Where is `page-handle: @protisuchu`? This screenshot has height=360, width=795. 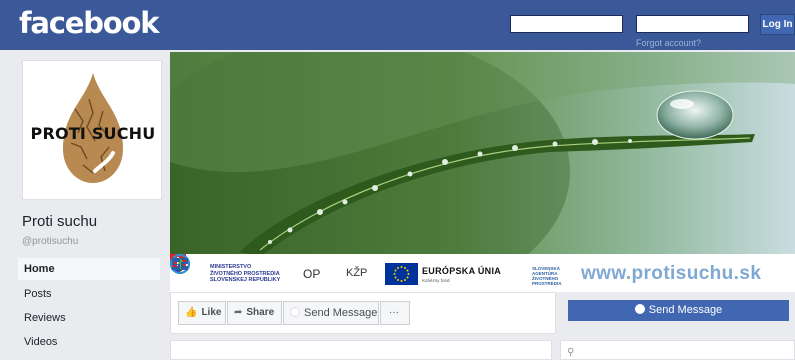
page-handle: @protisuchu is located at coordinates (50, 241).